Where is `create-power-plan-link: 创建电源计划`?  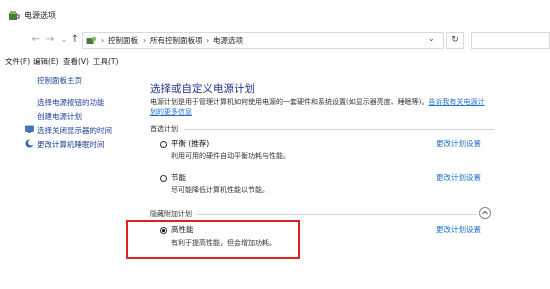 create-power-plan-link: 创建电源计划 is located at coordinates (59, 116).